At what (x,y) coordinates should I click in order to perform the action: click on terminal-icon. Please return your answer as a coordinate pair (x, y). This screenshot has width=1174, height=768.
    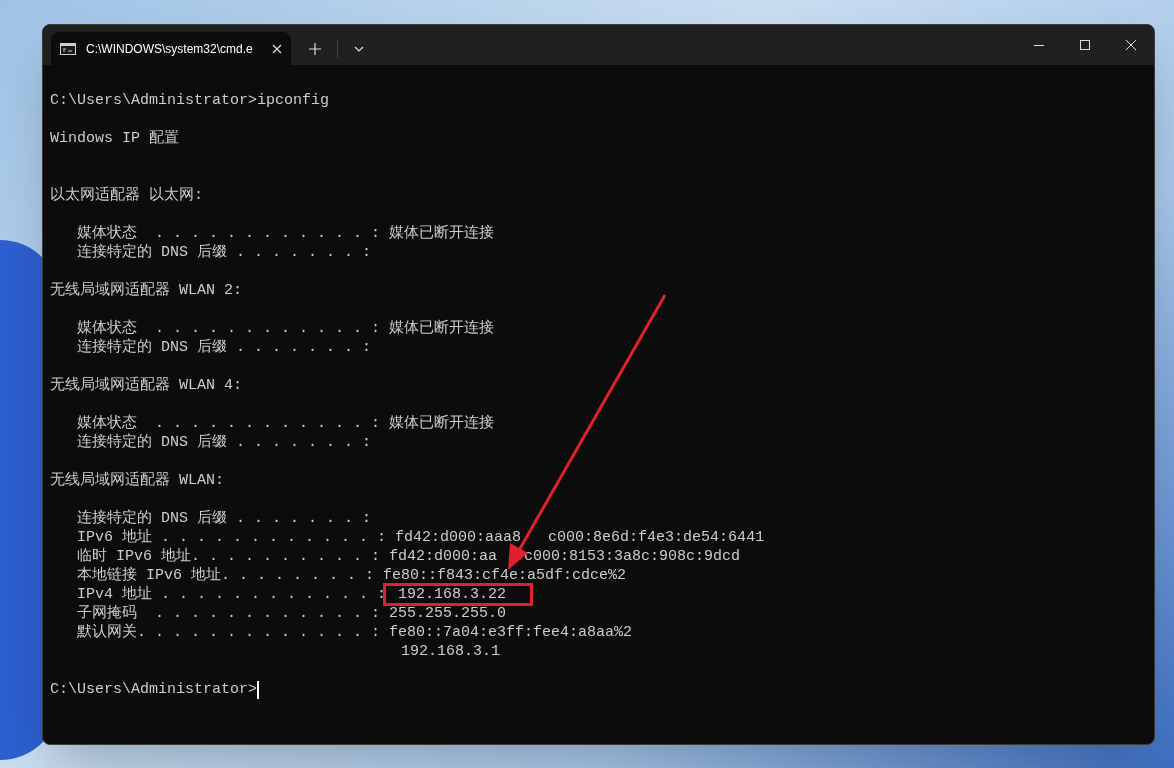
    Looking at the image, I should click on (68, 48).